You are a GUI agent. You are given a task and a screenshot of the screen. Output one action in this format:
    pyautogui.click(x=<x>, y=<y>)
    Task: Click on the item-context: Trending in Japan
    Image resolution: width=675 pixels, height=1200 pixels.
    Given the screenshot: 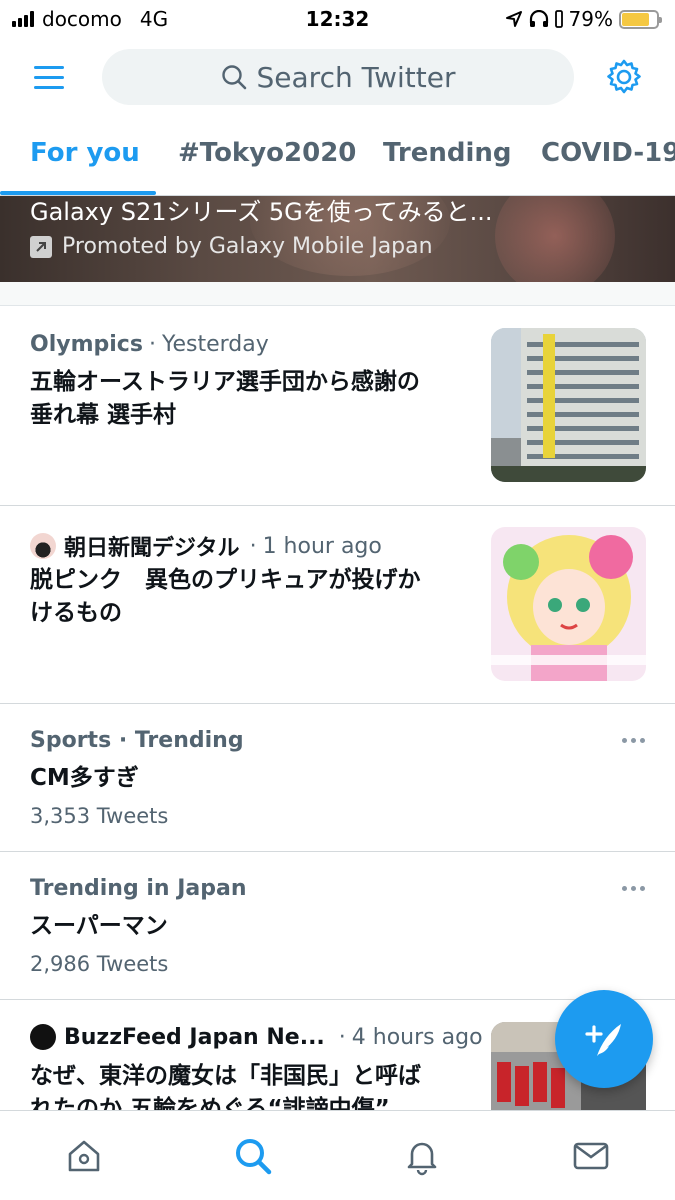 What is the action you would take?
    pyautogui.click(x=138, y=888)
    